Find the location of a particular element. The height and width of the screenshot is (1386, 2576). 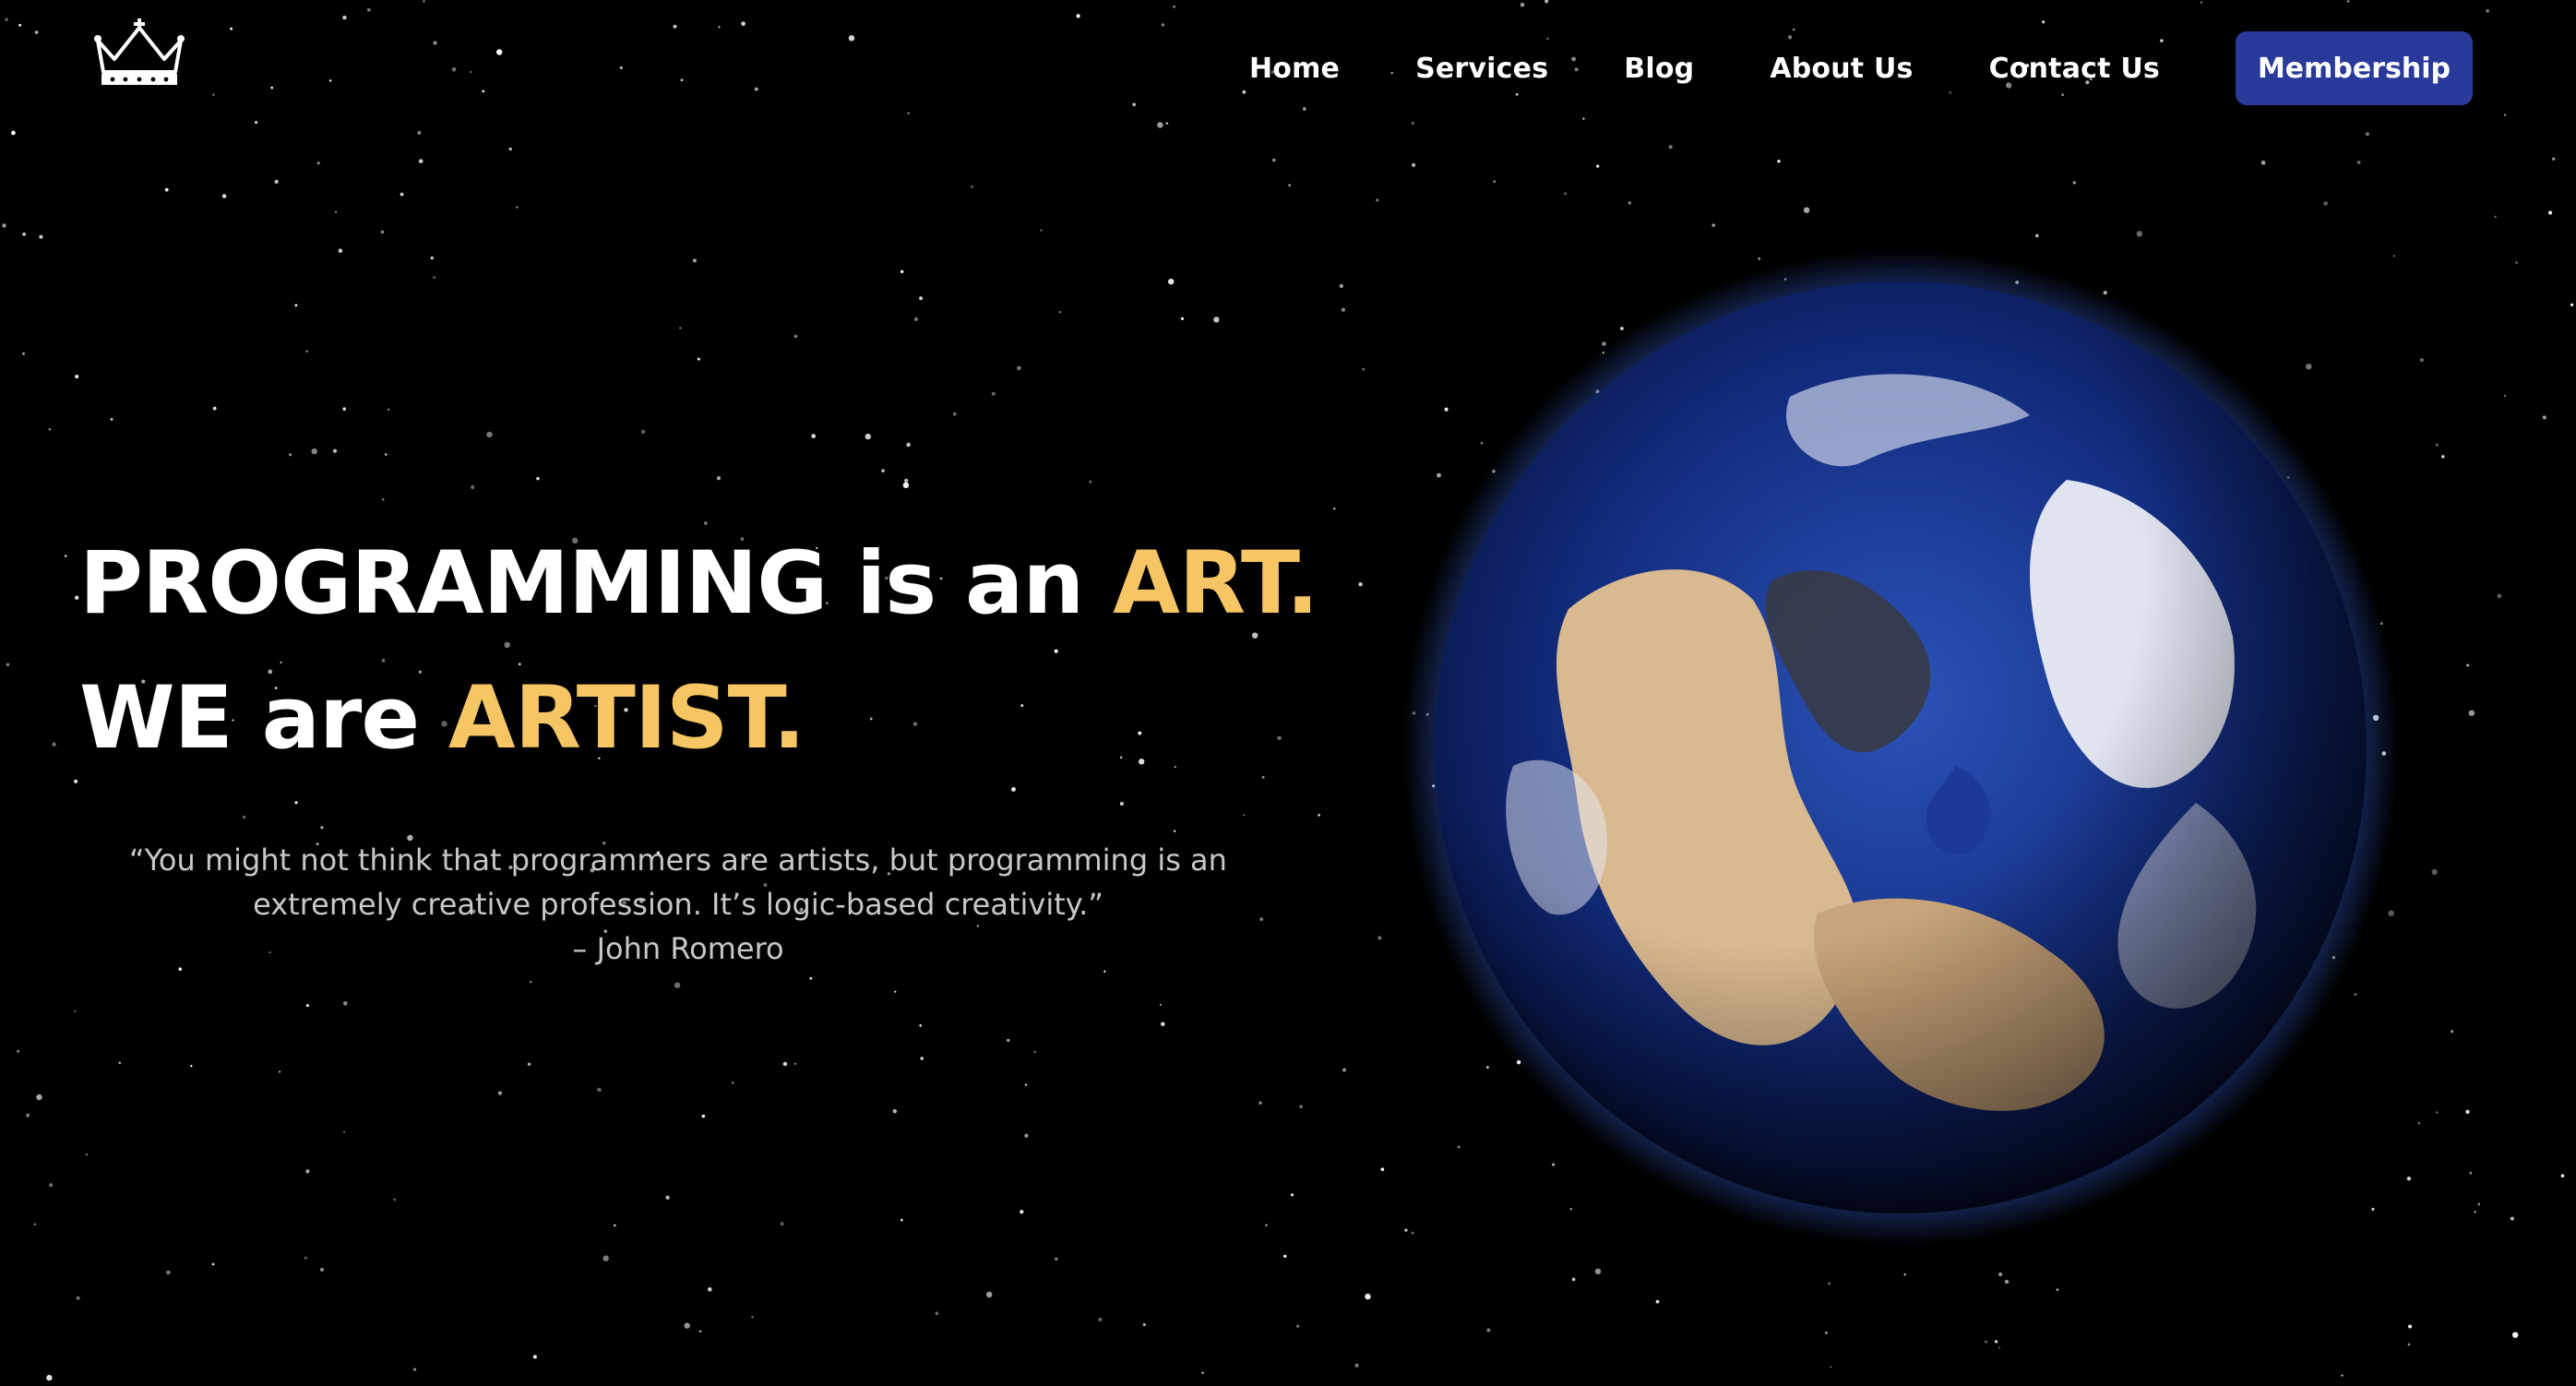

headline-accent-artist: ARTIST. is located at coordinates (626, 718).